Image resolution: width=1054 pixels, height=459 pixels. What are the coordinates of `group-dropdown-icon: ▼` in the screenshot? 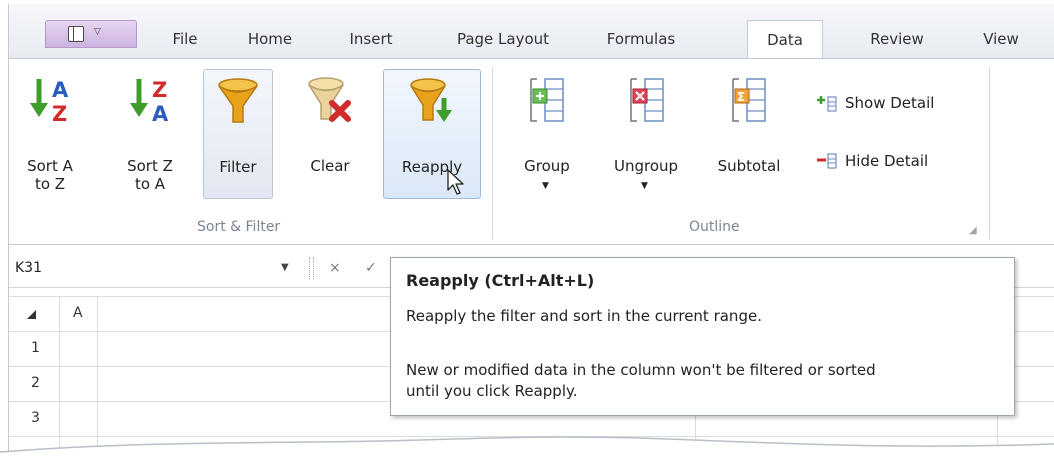 It's located at (545, 186).